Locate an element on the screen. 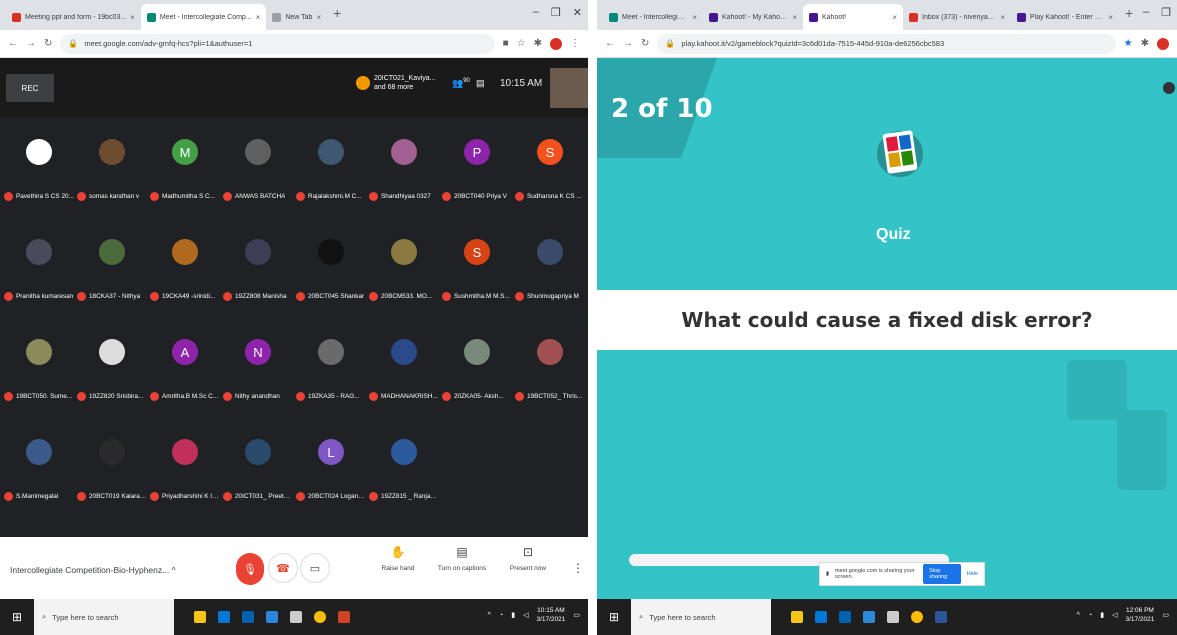 This screenshot has width=1177, height=635. reload-icon: ↻ is located at coordinates (645, 43).